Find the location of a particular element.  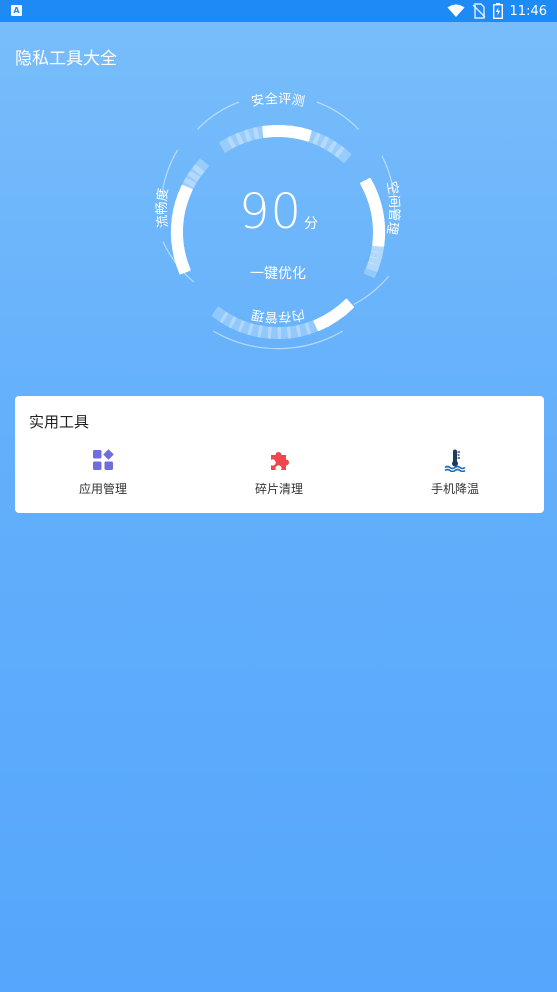

score-display: 90 分 is located at coordinates (278, 212).